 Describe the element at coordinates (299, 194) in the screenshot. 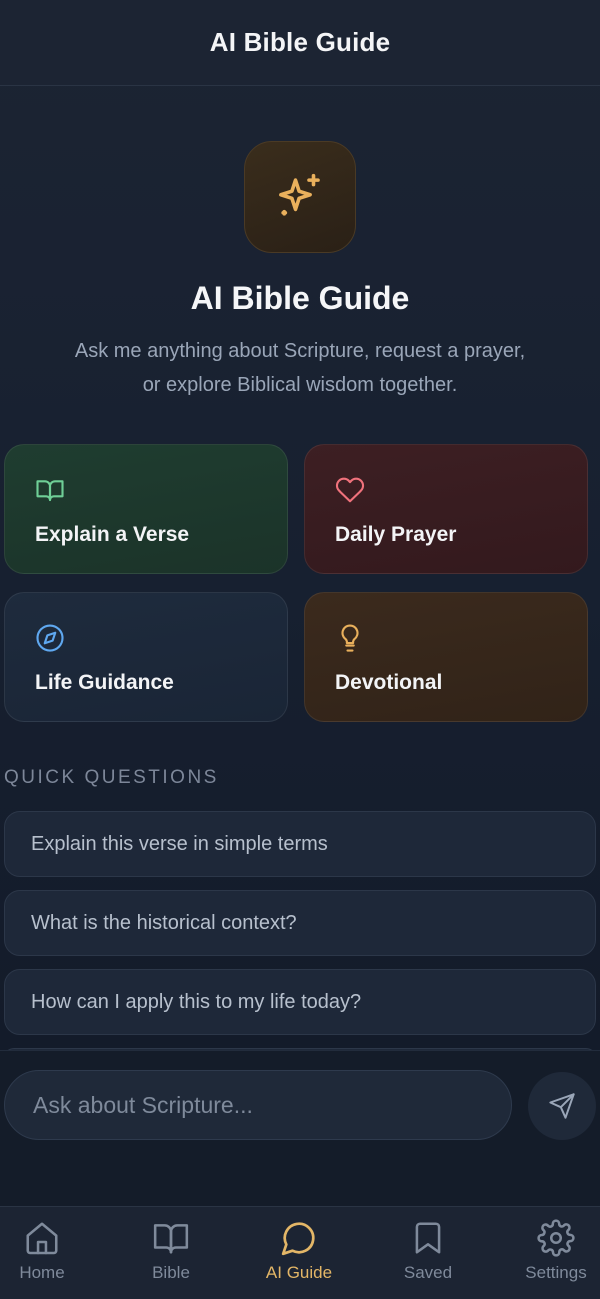

I see `sparkles-icon` at that location.